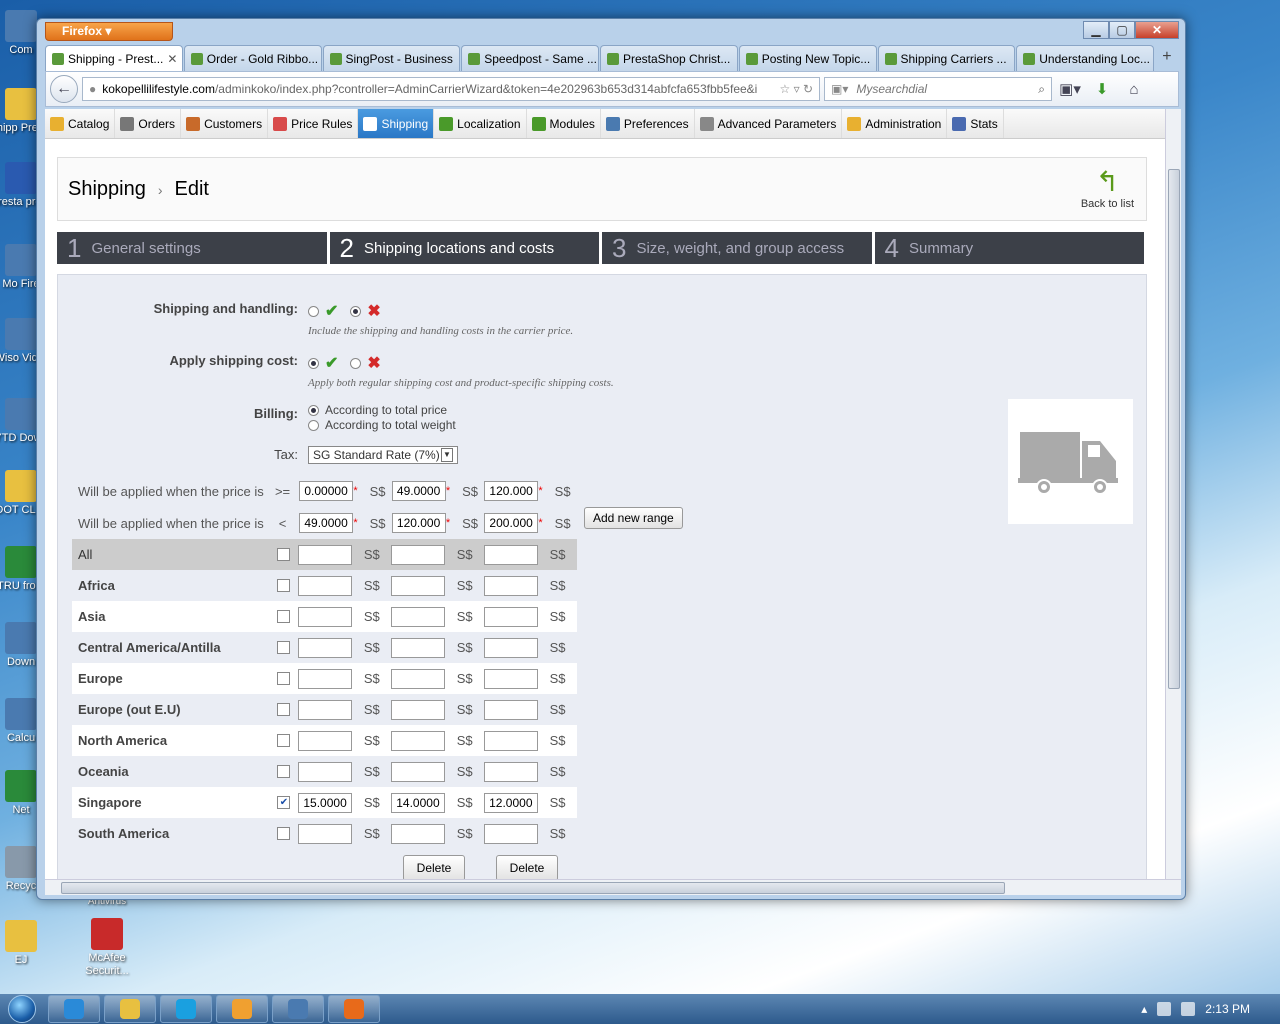 The width and height of the screenshot is (1280, 1024). I want to click on taskbar-explorer-button, so click(130, 1009).